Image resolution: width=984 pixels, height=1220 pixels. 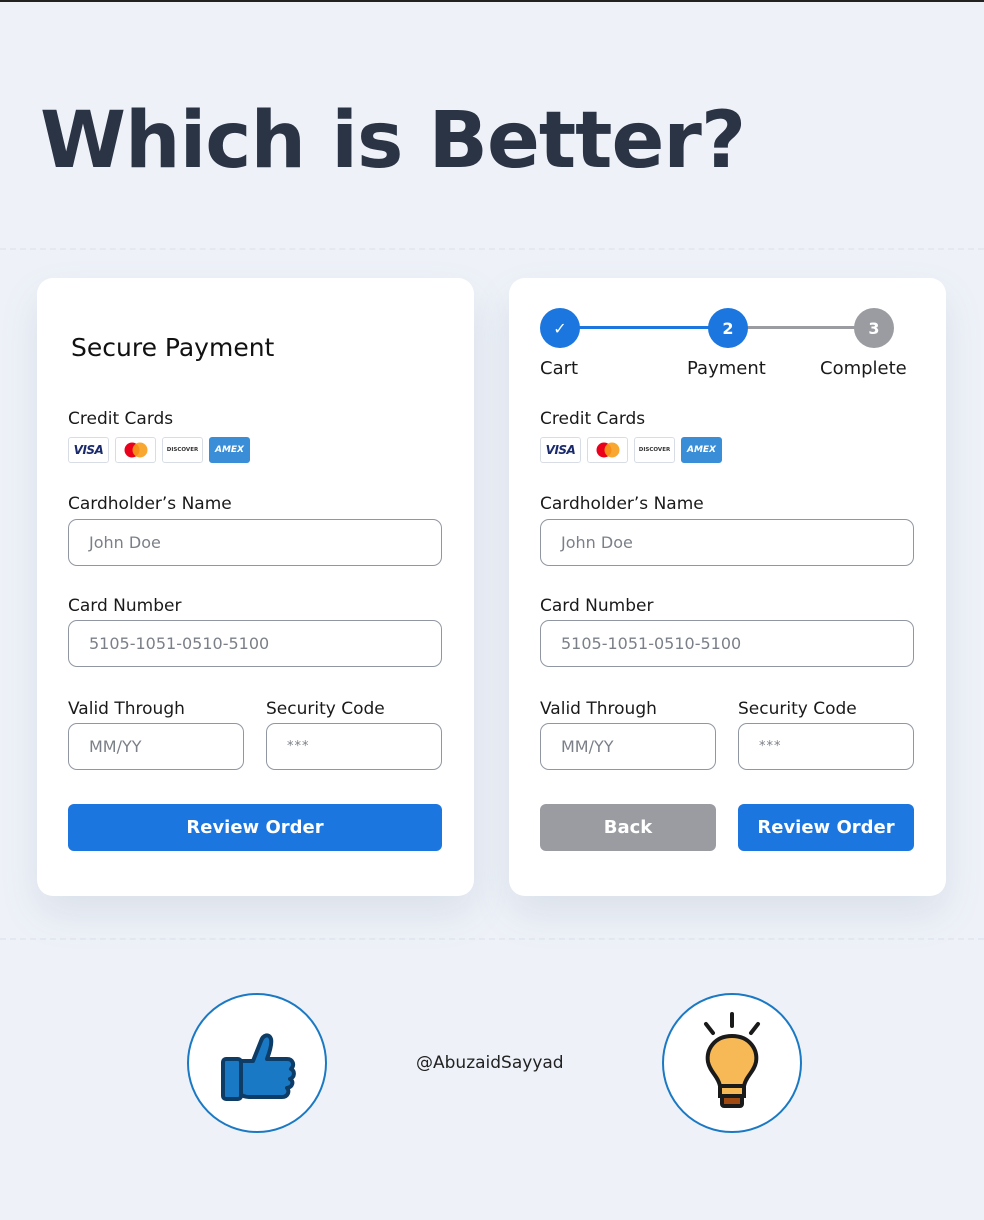 I want to click on progress-line-done, so click(x=644, y=327).